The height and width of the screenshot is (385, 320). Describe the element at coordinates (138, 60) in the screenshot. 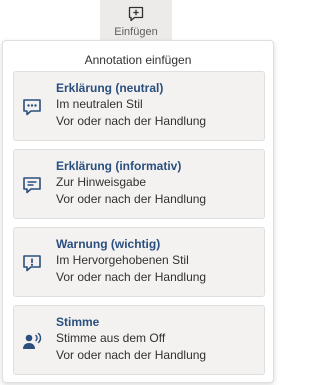

I see `panel-title: Annotation einfügen` at that location.